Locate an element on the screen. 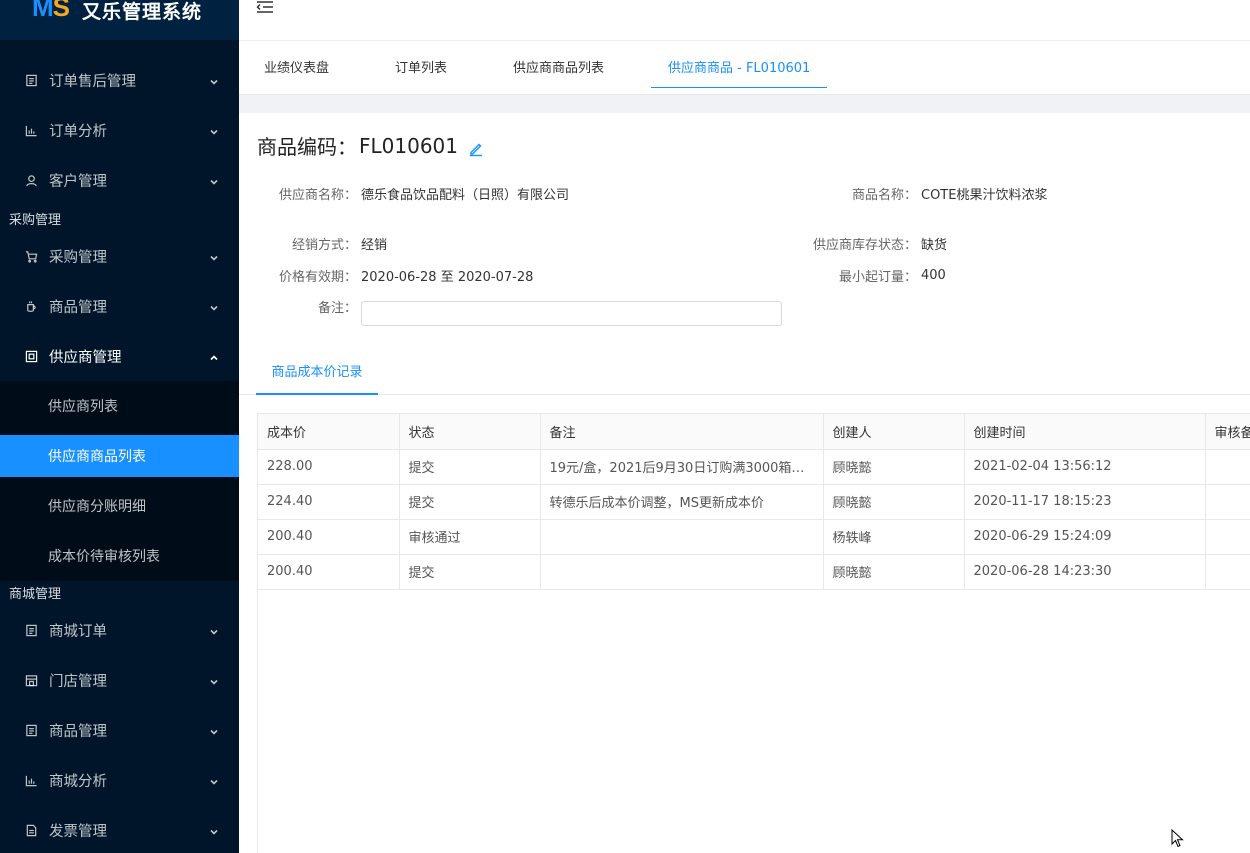  stock-status-value: 缺货 is located at coordinates (934, 245).